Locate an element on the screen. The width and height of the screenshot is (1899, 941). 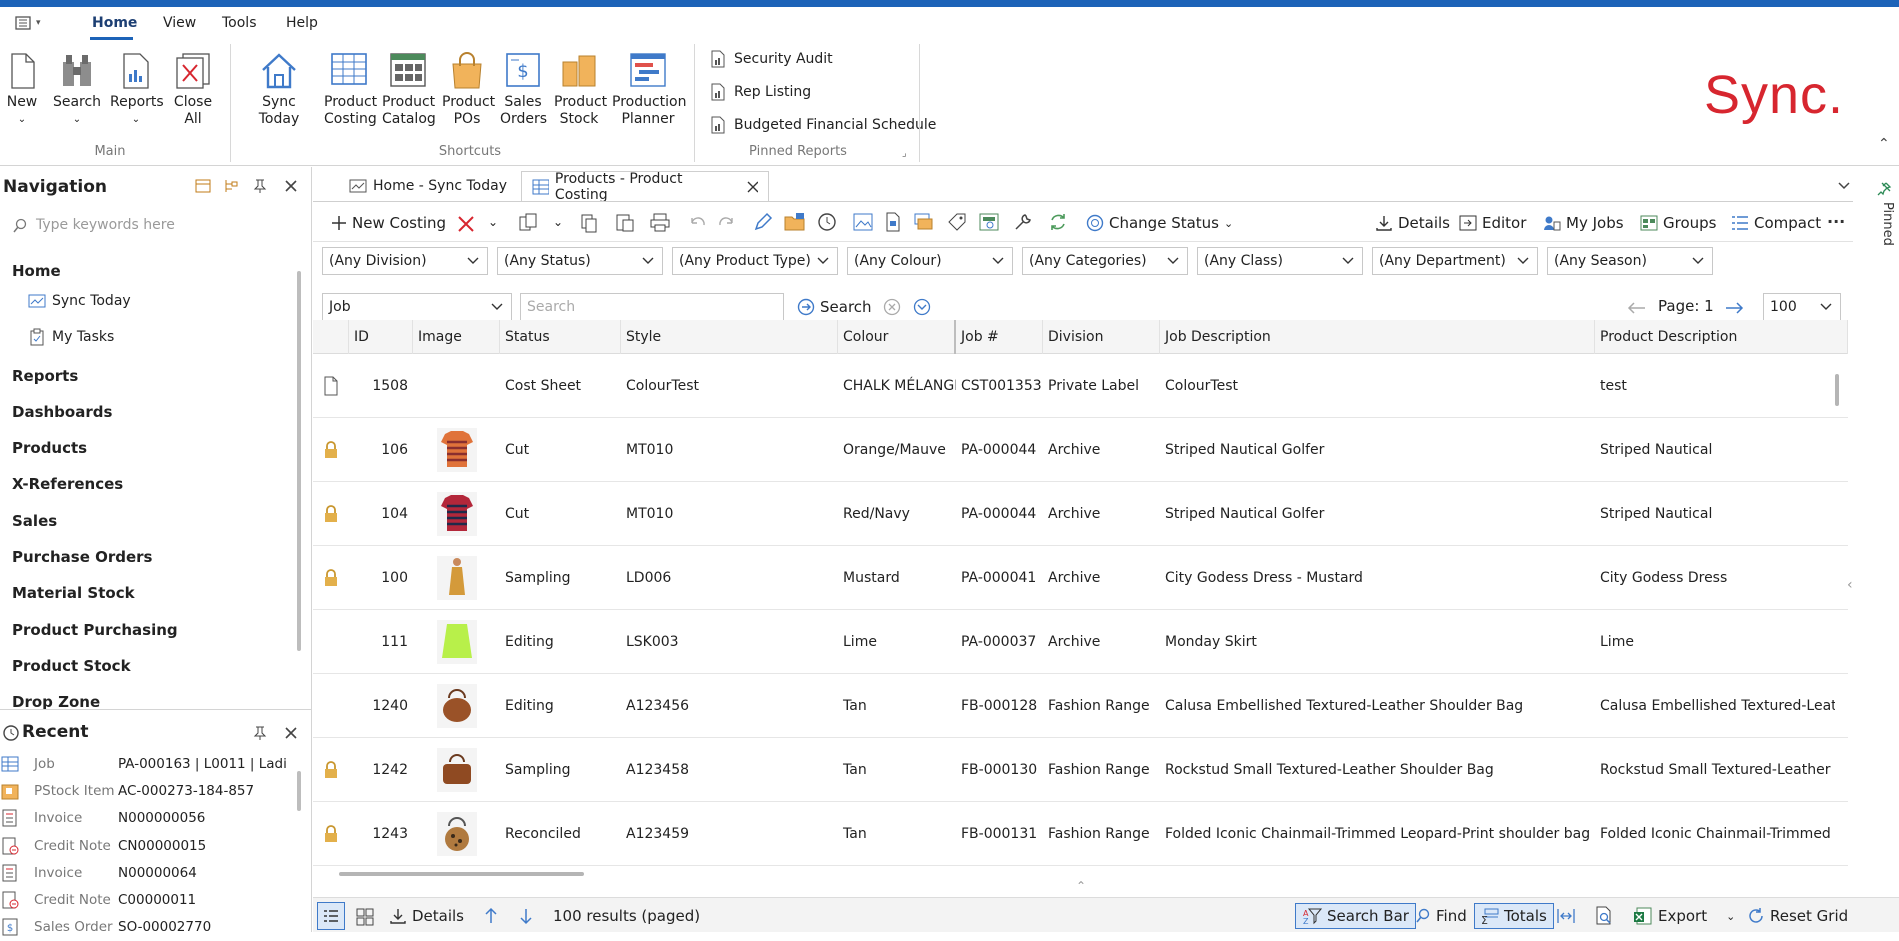
filter-colour: (Any Colour) is located at coordinates (930, 261).